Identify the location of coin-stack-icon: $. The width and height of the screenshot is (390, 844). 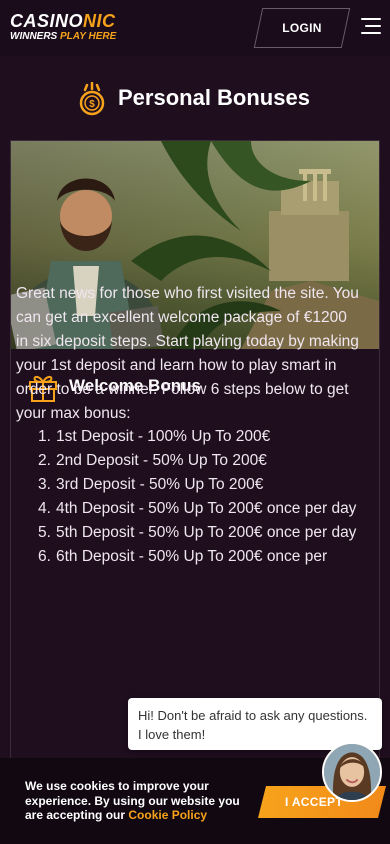
(92, 99).